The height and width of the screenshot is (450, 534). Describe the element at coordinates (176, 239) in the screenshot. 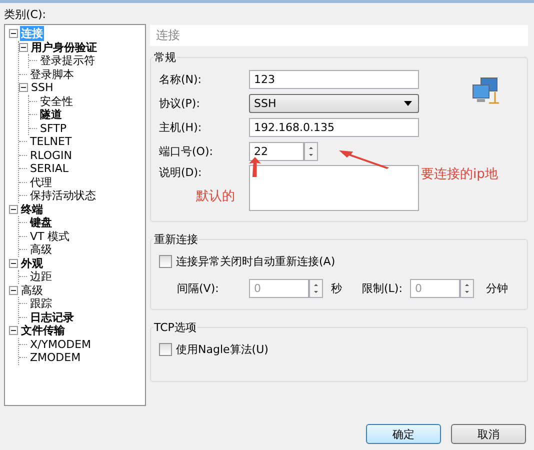

I see `group-title: 重新连接` at that location.